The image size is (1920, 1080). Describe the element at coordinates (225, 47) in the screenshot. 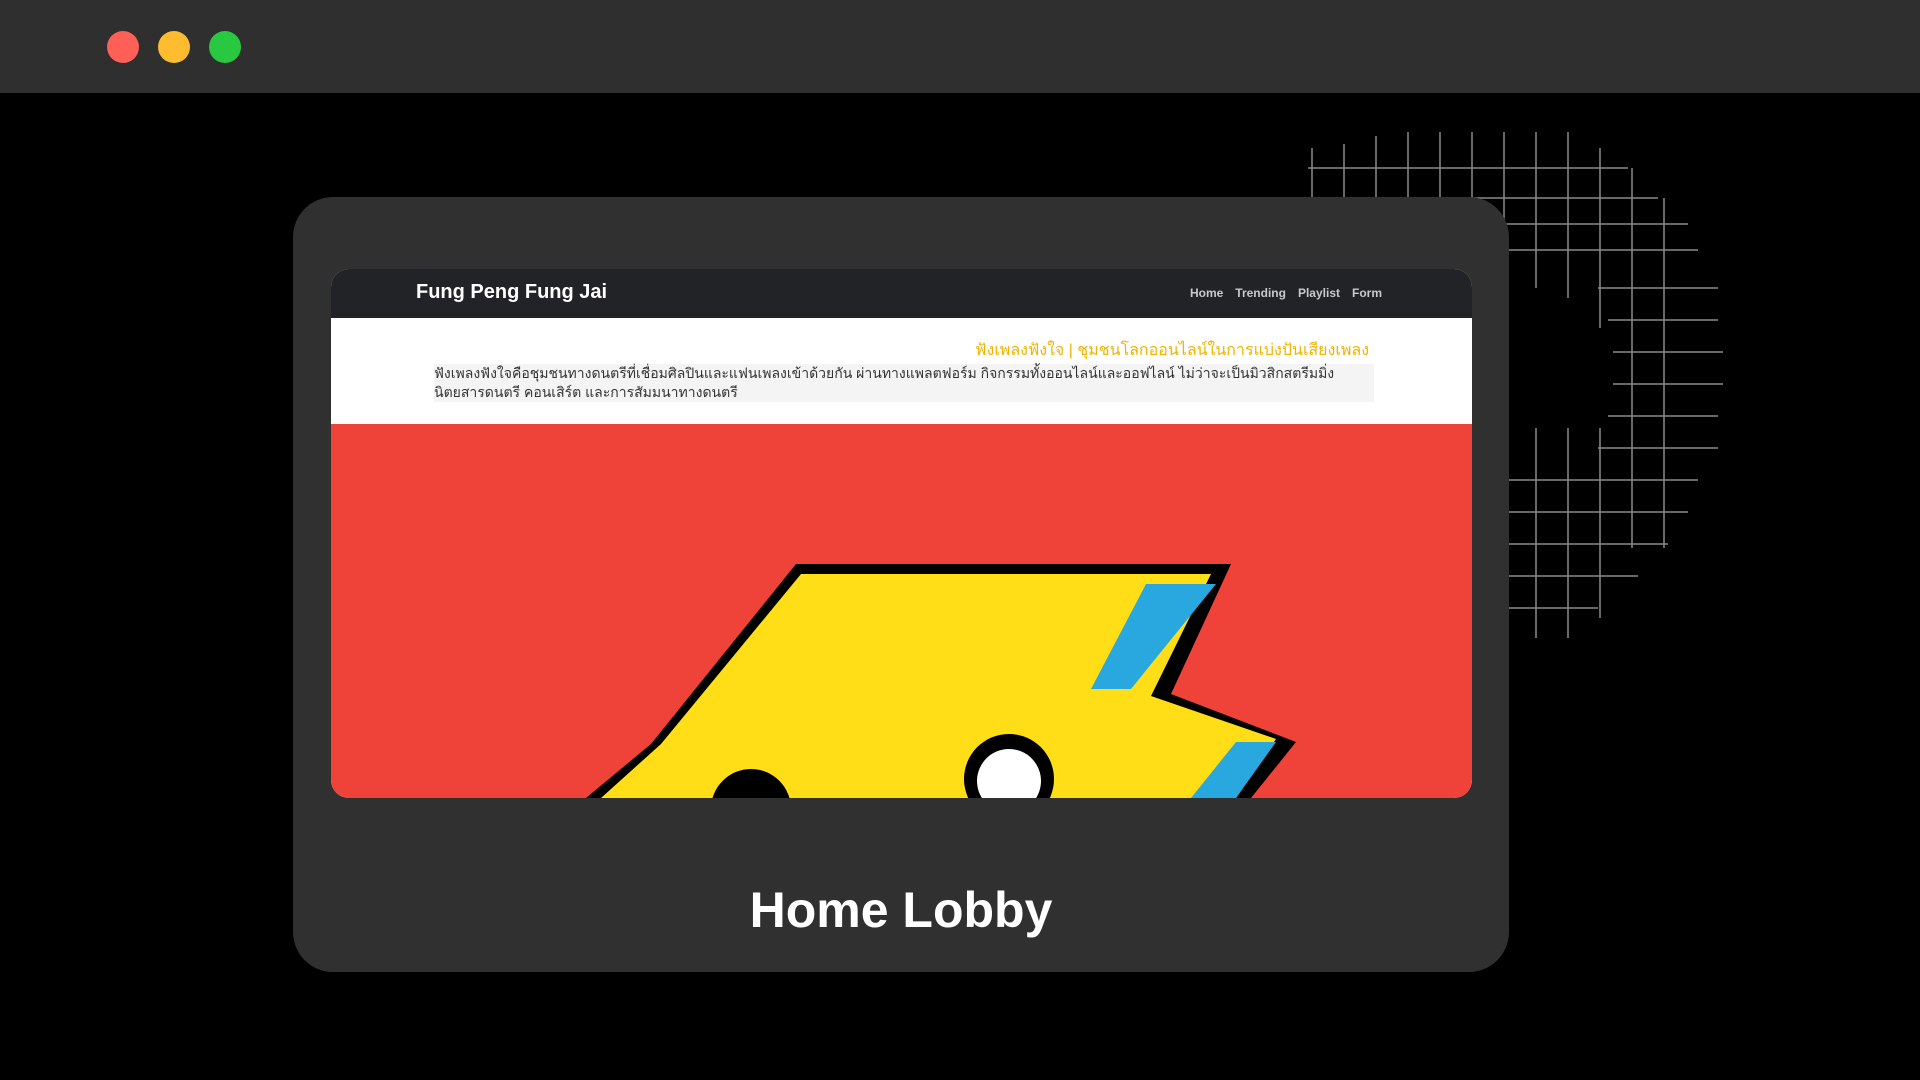

I see `maximize-window-button` at that location.